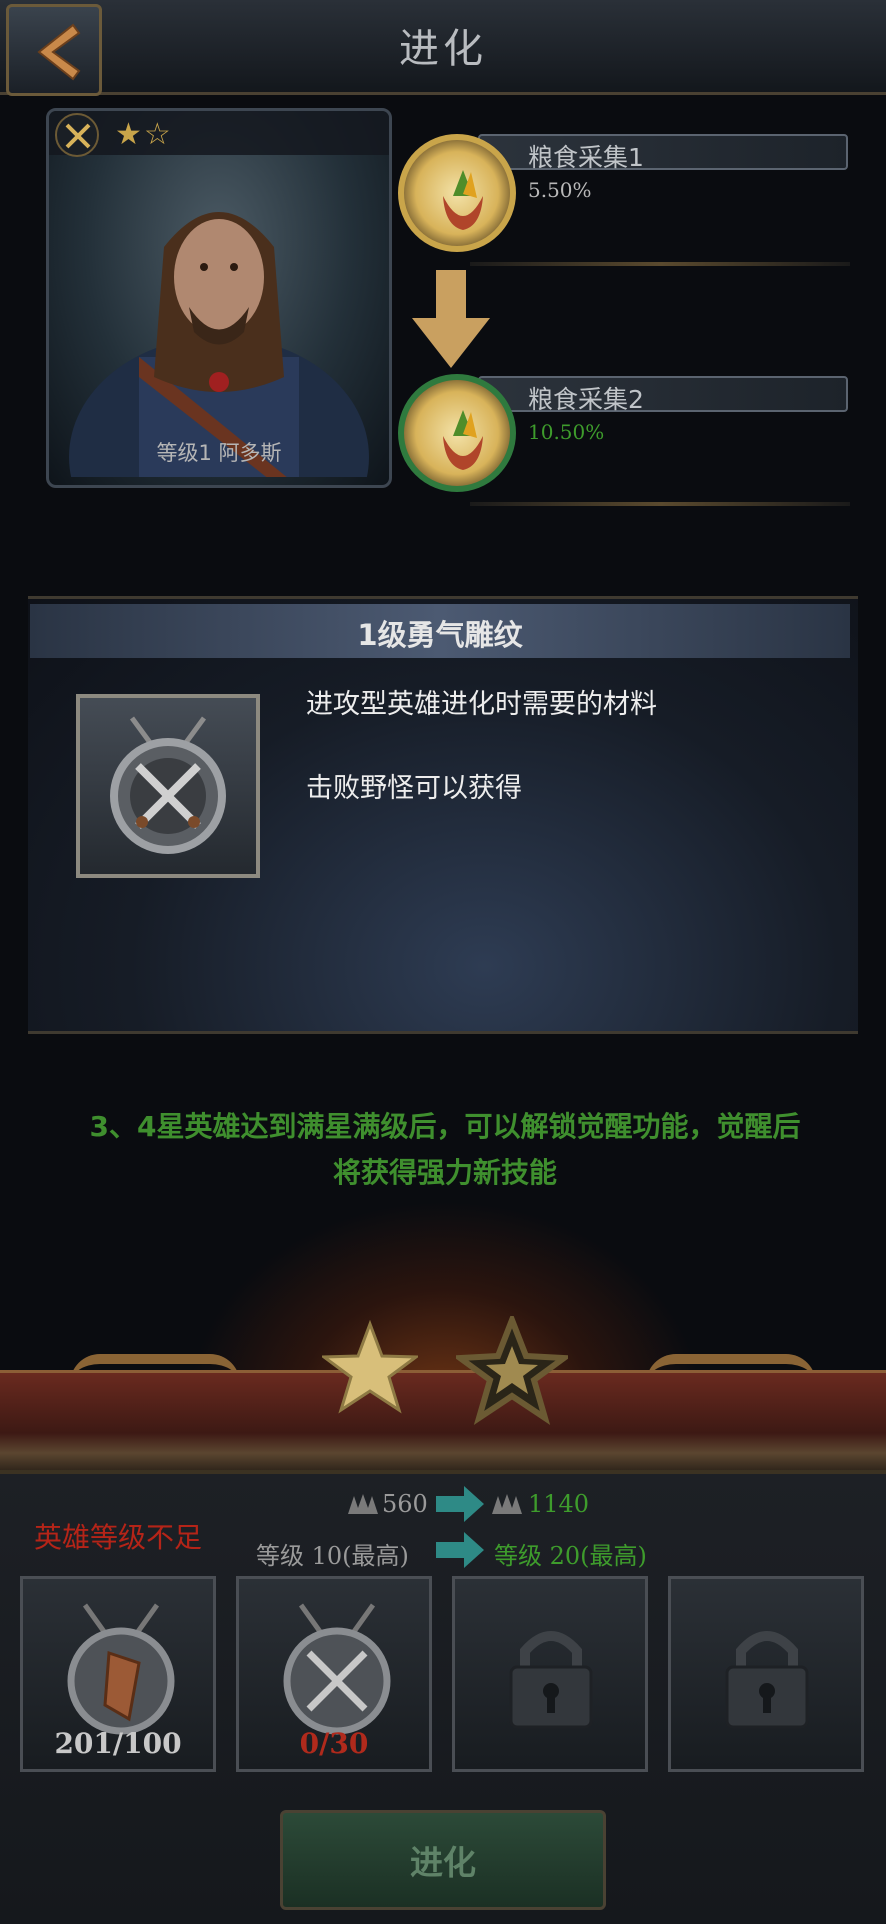 This screenshot has height=1924, width=886. What do you see at coordinates (219, 133) in the screenshot?
I see `hero-topbar` at bounding box center [219, 133].